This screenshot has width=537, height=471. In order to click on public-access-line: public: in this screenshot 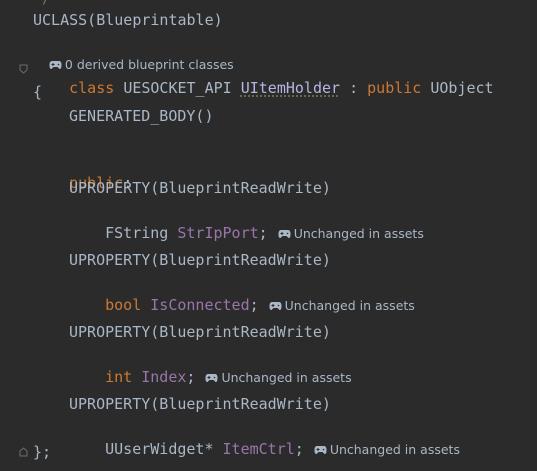, I will do `click(82, 172)`.